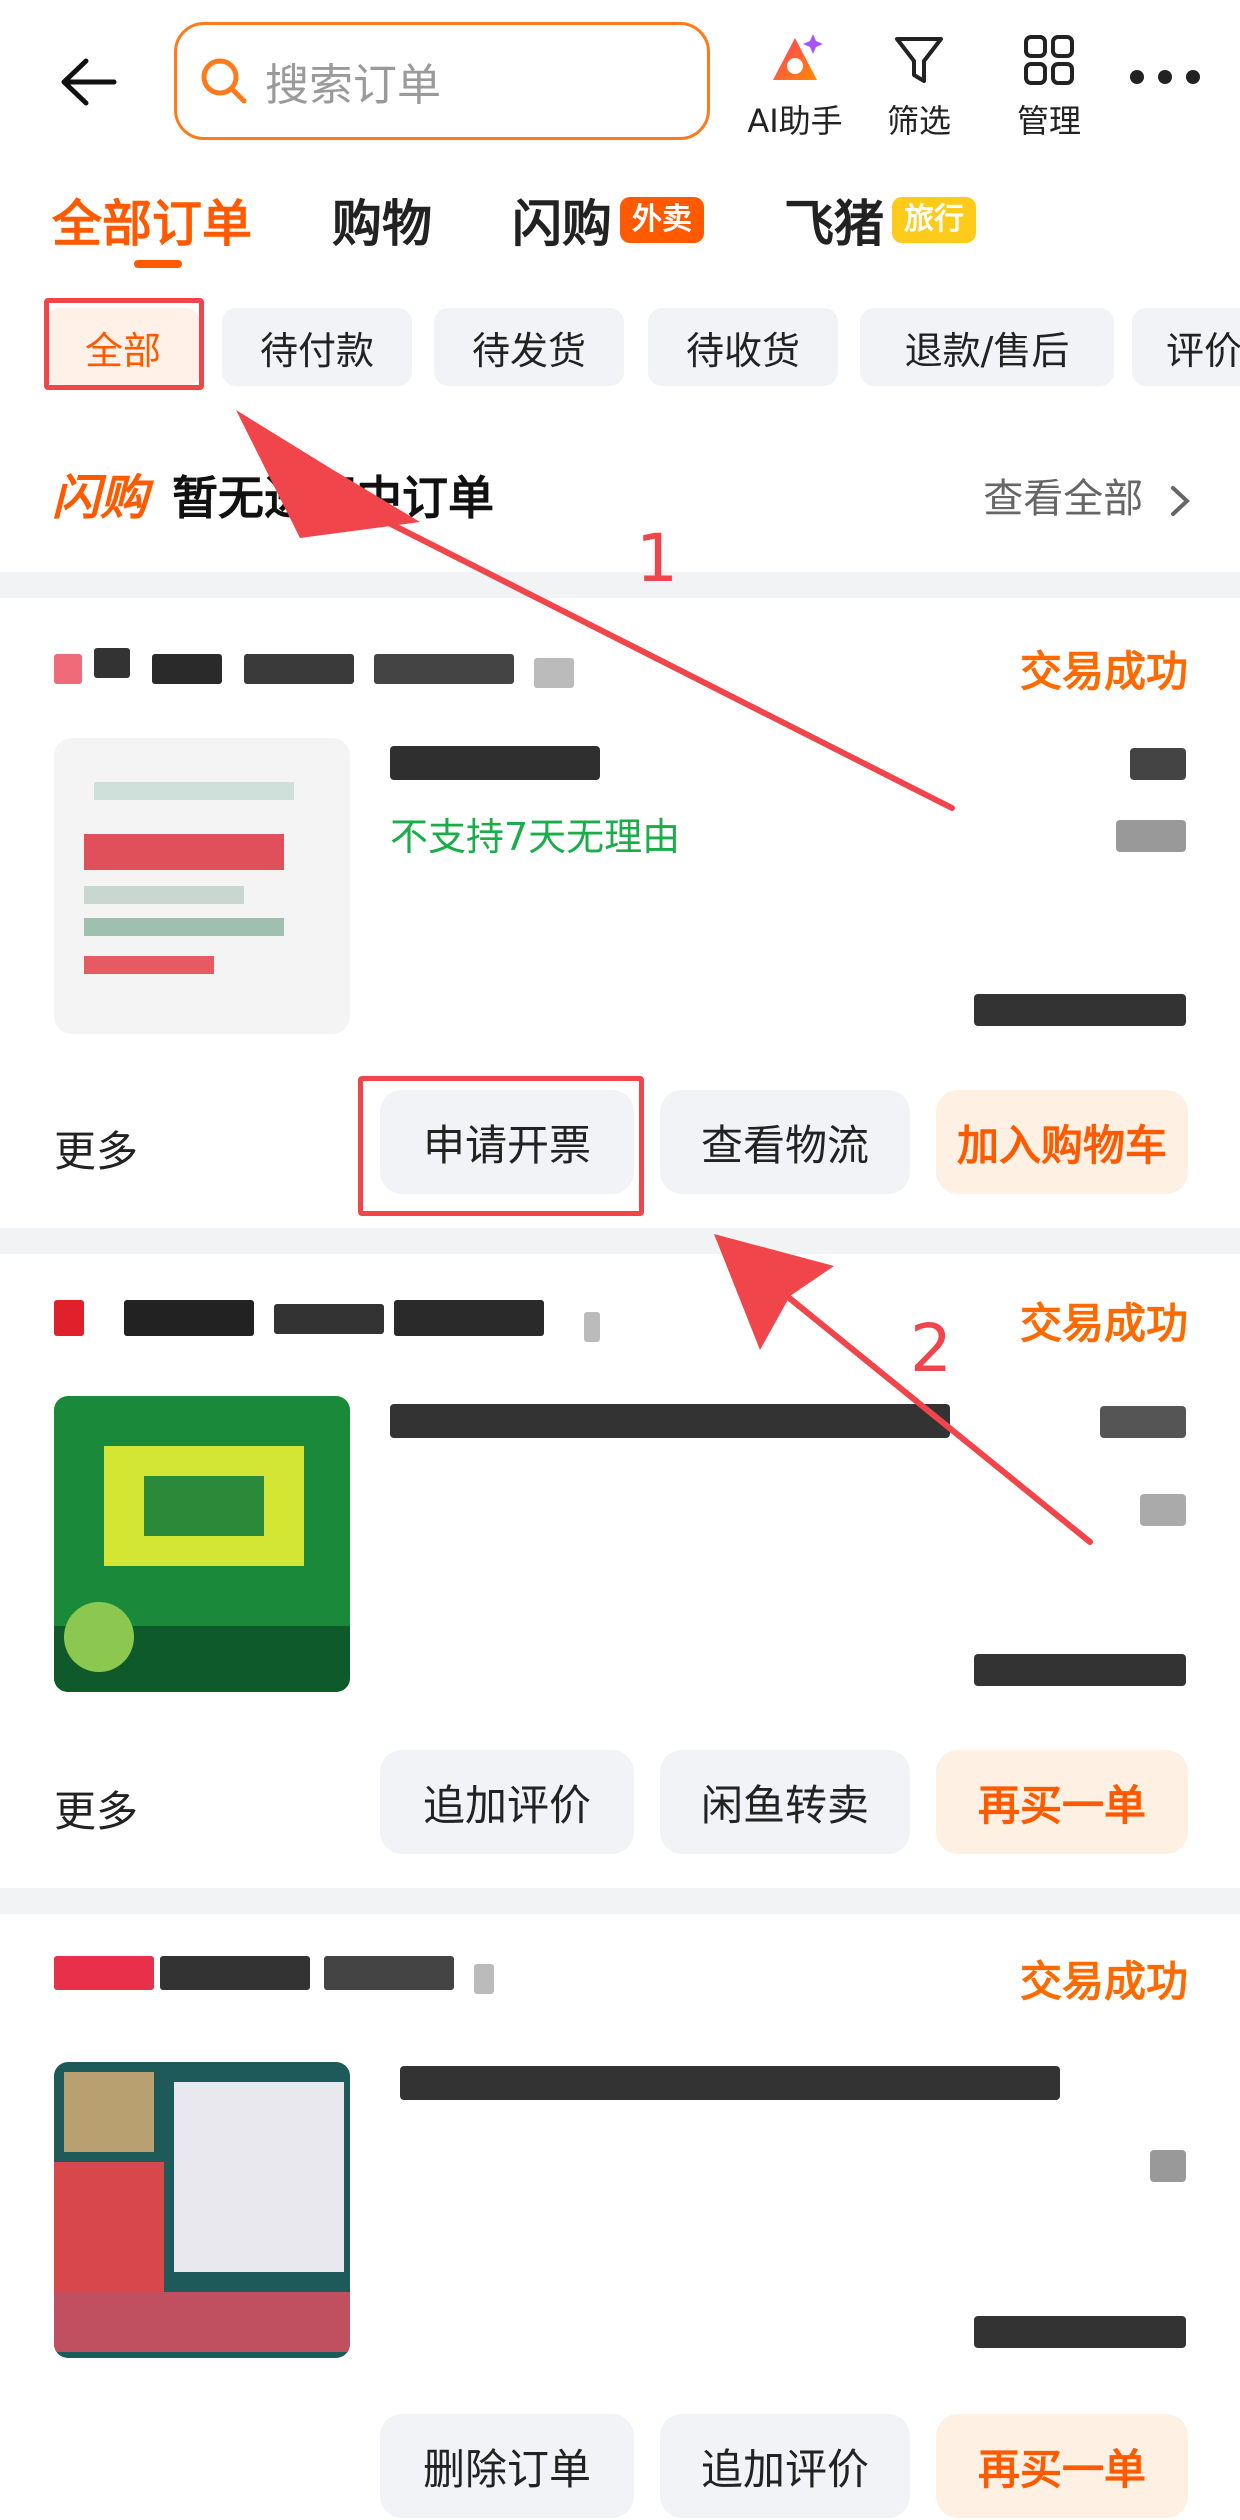 The height and width of the screenshot is (2520, 1240). I want to click on delete-order-button: 删除订单, so click(507, 2466).